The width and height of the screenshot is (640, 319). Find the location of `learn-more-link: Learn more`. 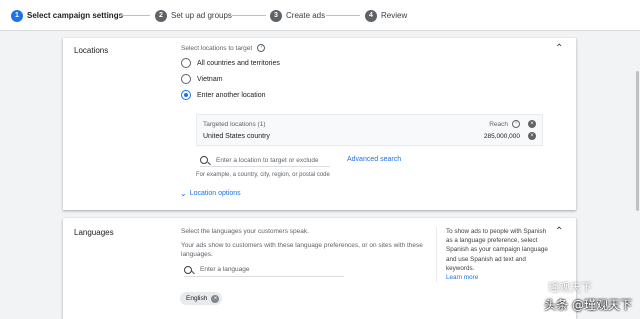

learn-more-link: Learn more is located at coordinates (500, 277).